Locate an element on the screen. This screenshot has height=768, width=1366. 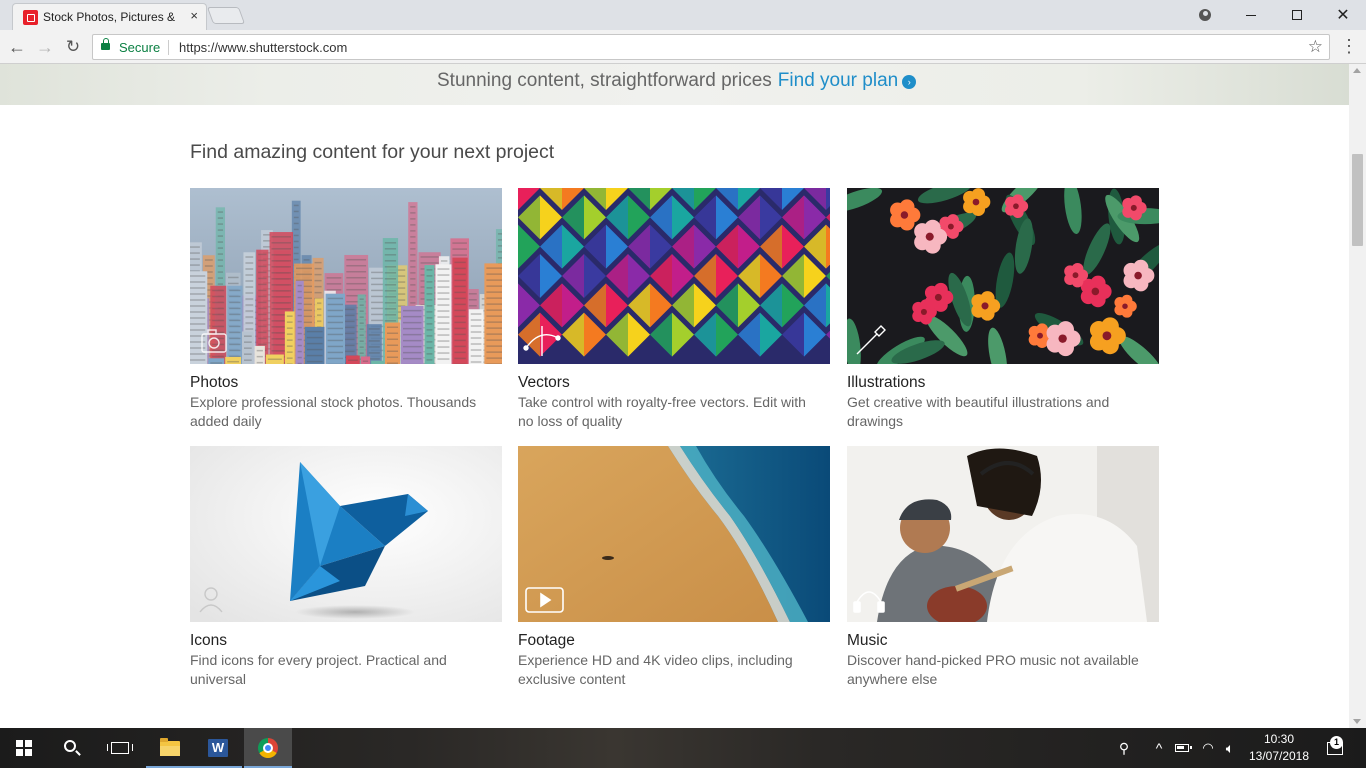
minimize-icon is located at coordinates (1251, 15).